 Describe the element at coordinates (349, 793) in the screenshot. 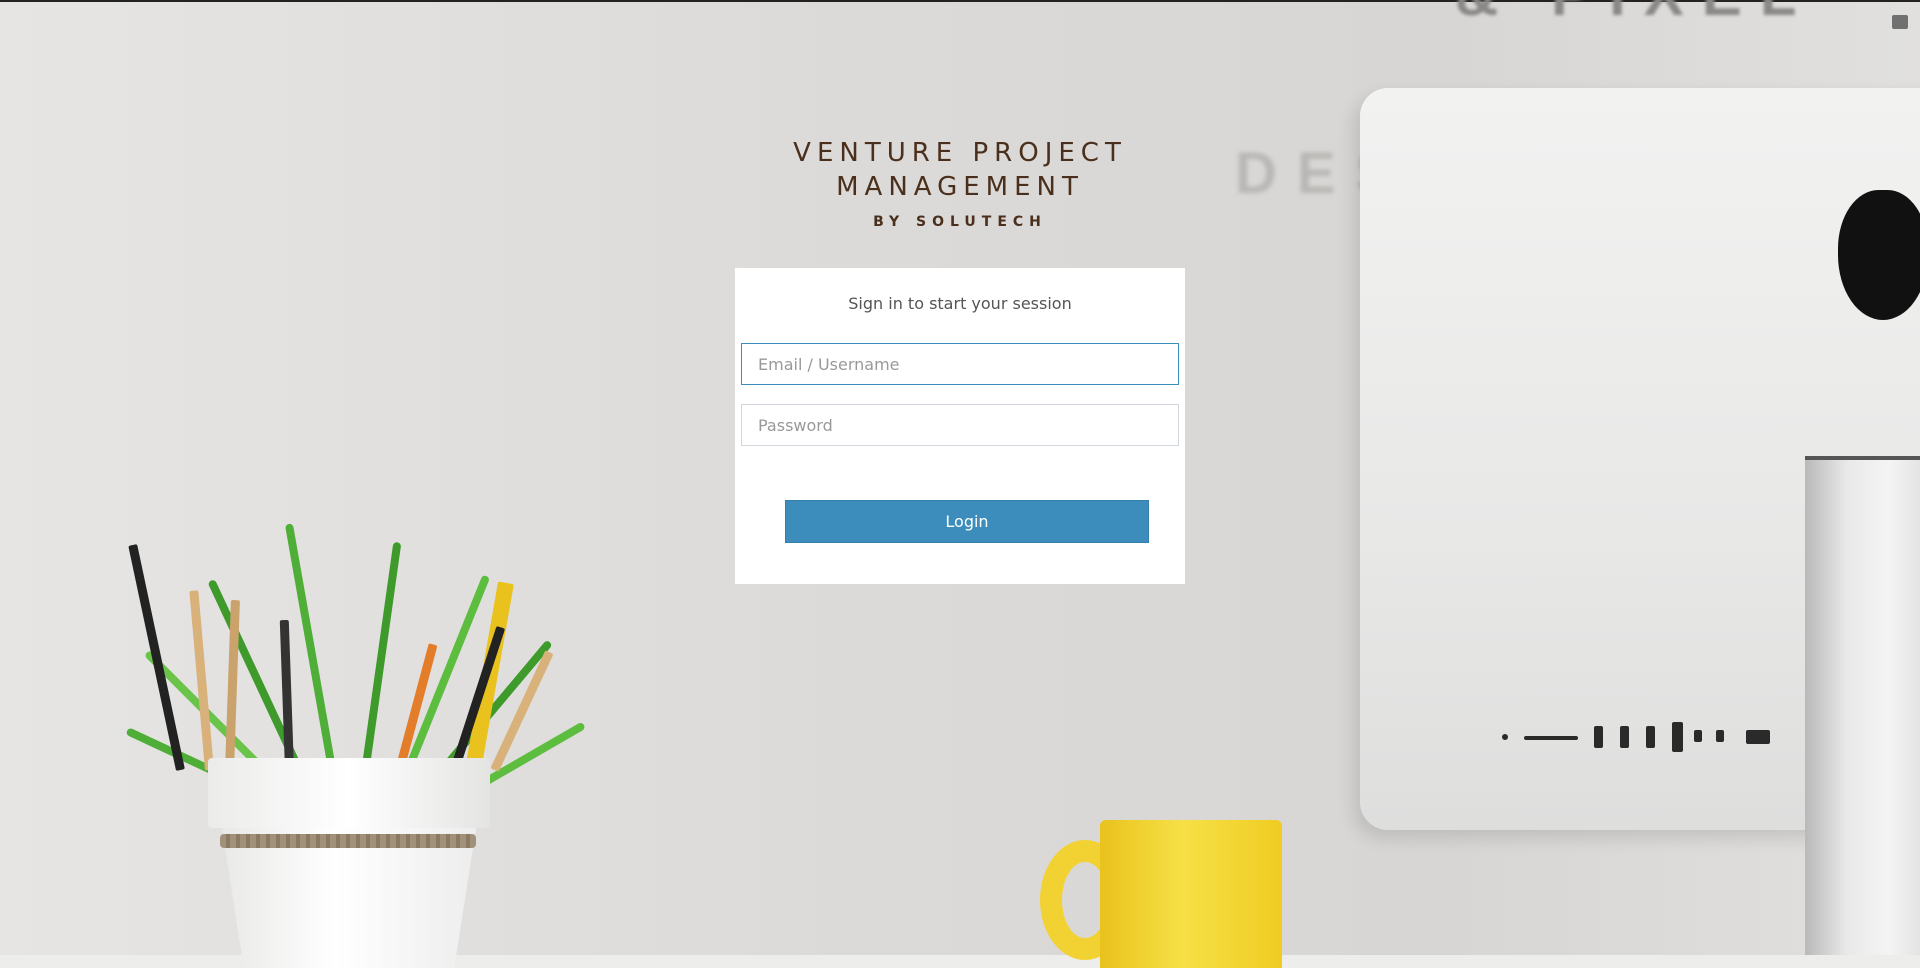

I see `plant-pot-rim` at that location.